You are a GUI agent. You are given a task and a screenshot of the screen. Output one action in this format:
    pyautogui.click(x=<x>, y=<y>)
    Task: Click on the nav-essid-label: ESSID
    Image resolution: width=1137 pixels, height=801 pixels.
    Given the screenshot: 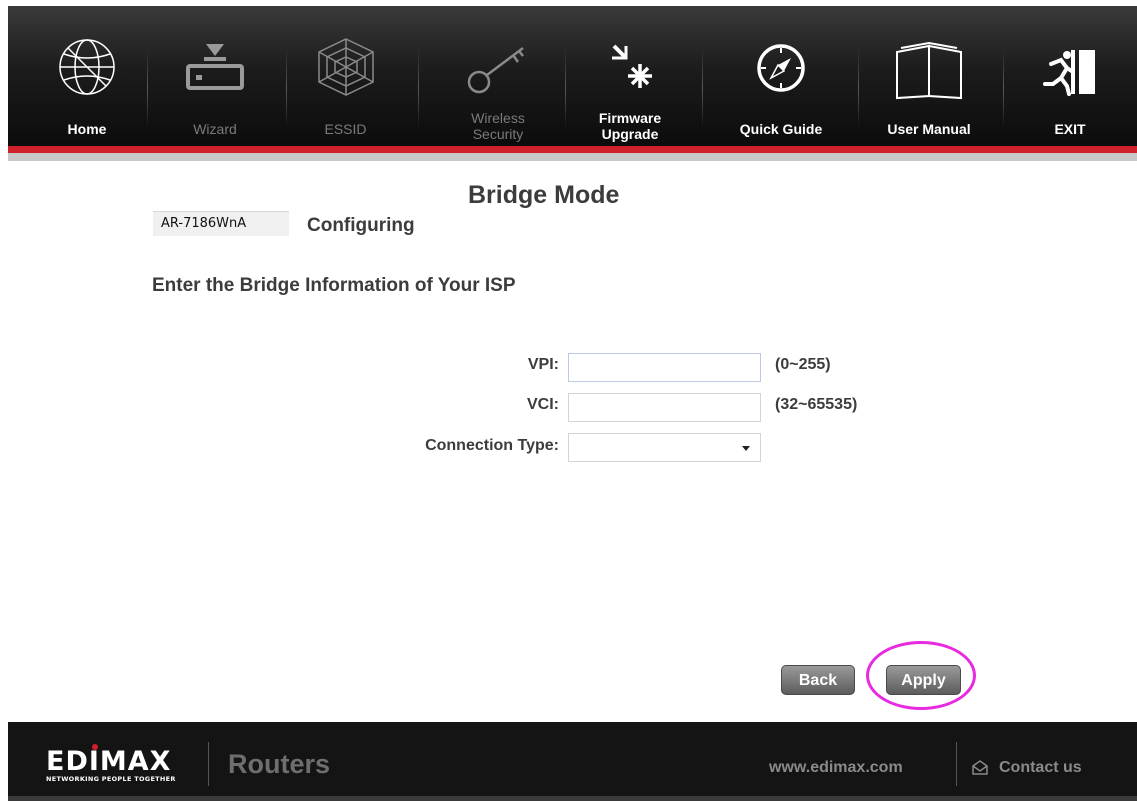 What is the action you would take?
    pyautogui.click(x=345, y=129)
    